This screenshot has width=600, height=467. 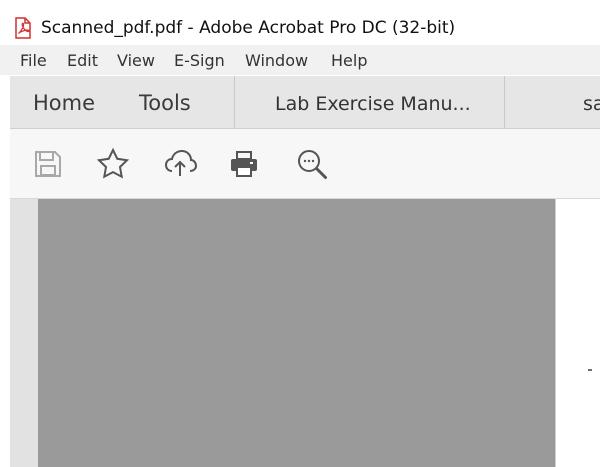 I want to click on adobe-acrobat-icon, so click(x=23, y=28).